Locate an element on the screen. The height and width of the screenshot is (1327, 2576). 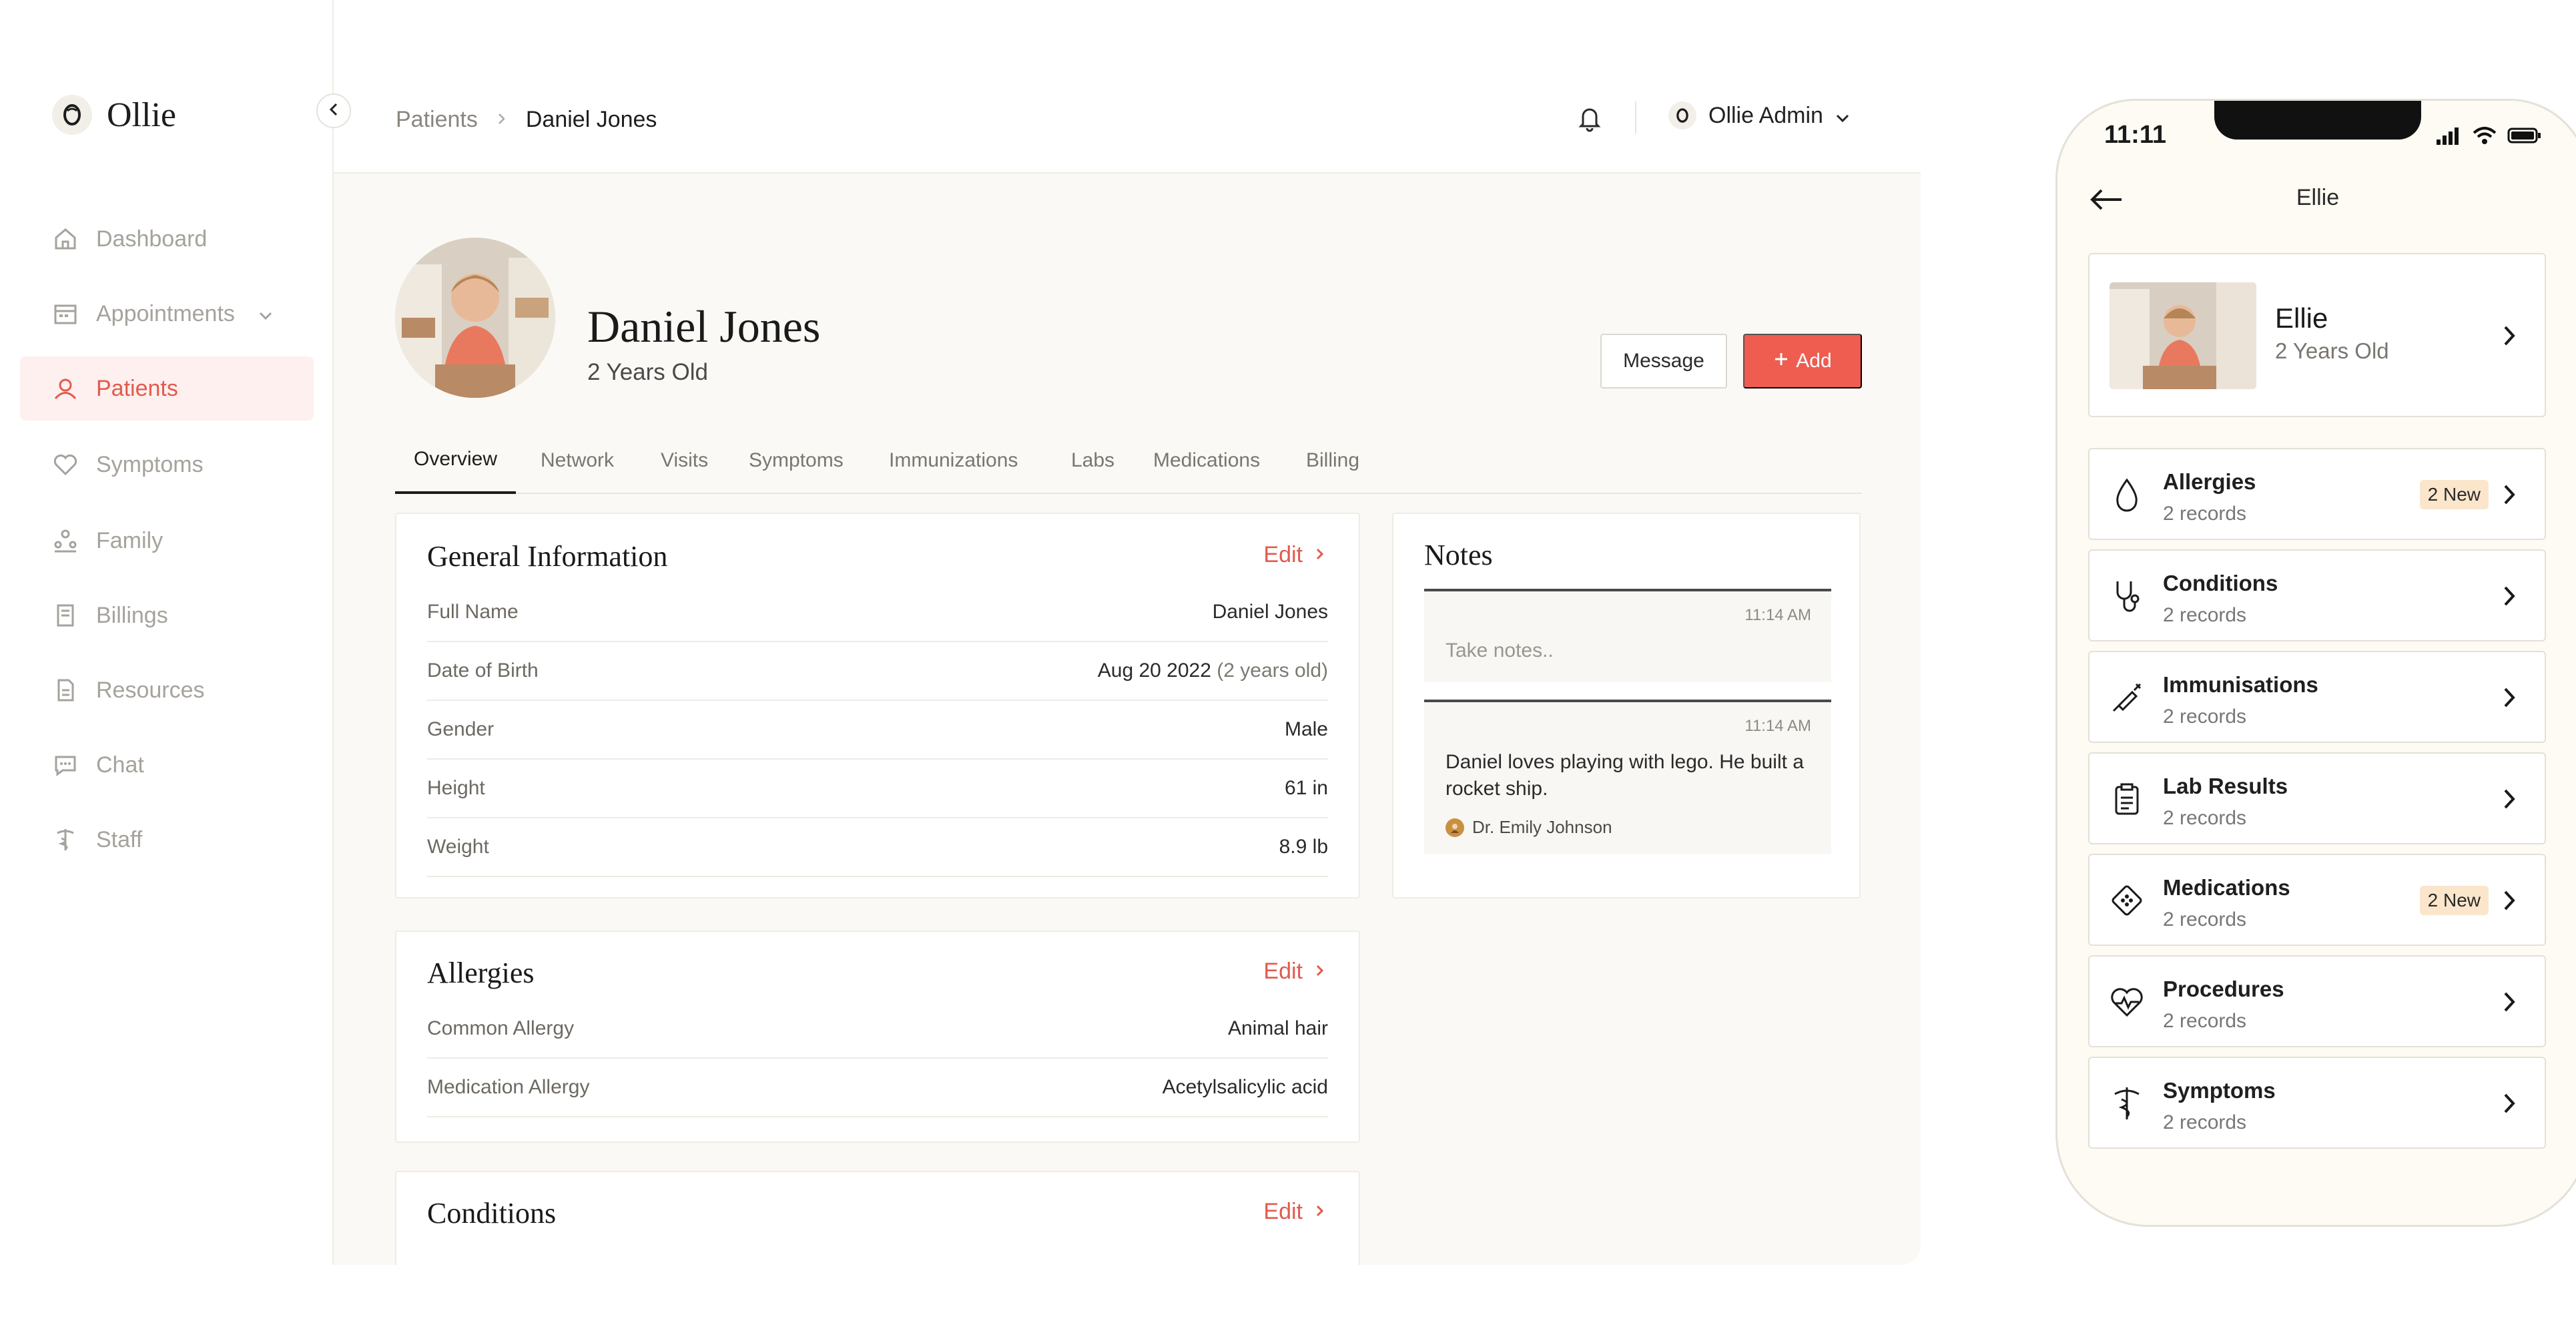
sidebar-item-label: Family is located at coordinates (130, 540).